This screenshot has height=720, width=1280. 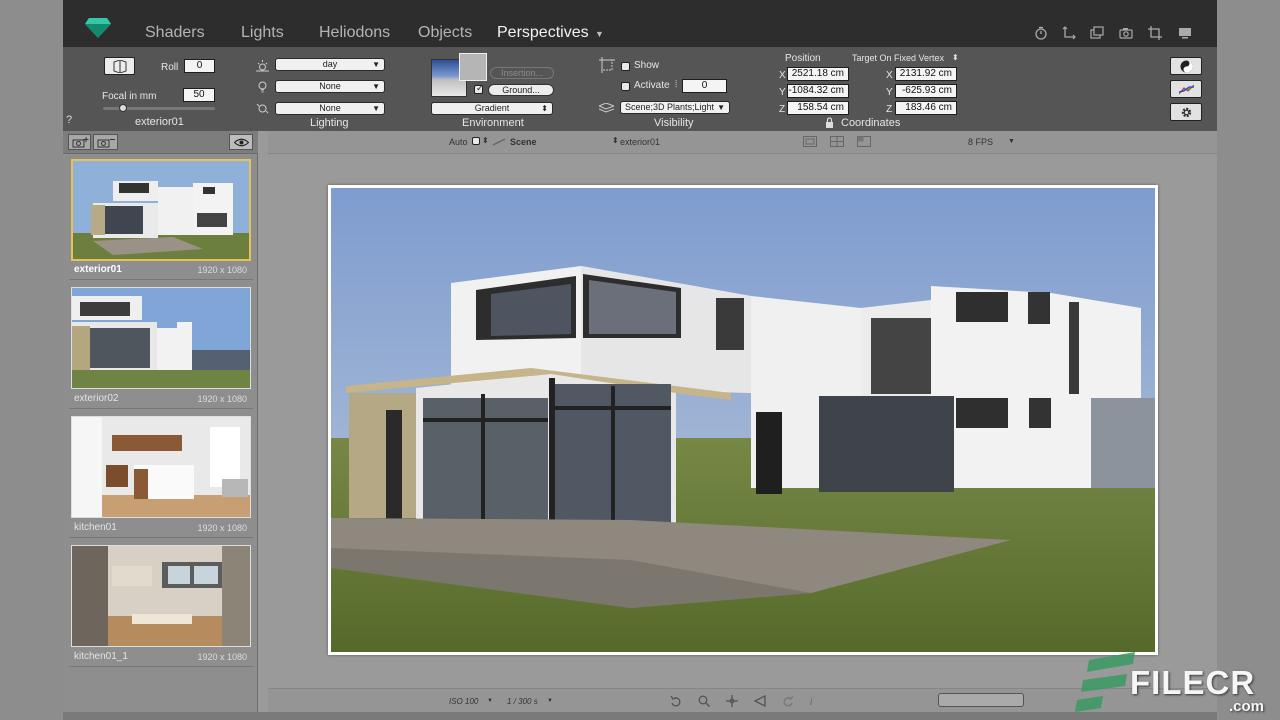 I want to click on watermark: FILECR .com, so click(x=1173, y=686).